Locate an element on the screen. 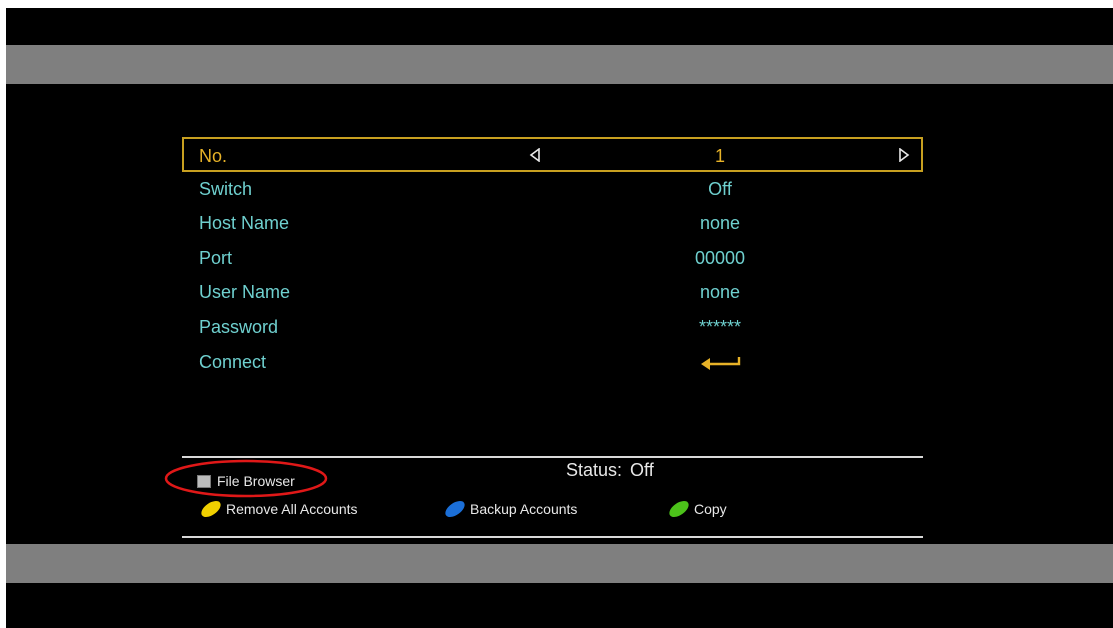 This screenshot has height=628, width=1113. enter-arrow-icon is located at coordinates (721, 363).